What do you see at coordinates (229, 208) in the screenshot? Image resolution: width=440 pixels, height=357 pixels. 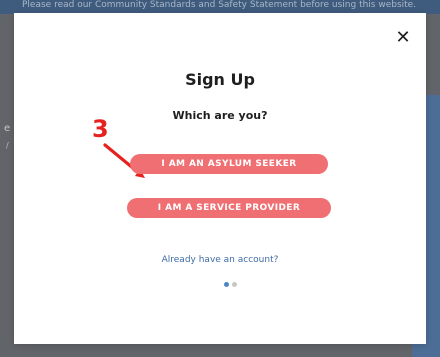 I see `service-provider-button: I AM A SERVICE PROVIDER` at bounding box center [229, 208].